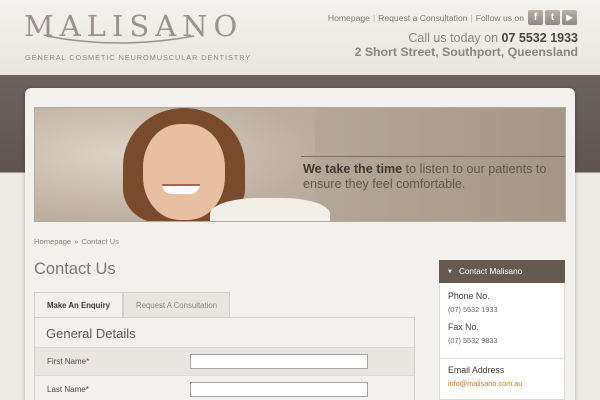 The height and width of the screenshot is (400, 600). Describe the element at coordinates (75, 269) in the screenshot. I see `page-title: Contact Us` at that location.